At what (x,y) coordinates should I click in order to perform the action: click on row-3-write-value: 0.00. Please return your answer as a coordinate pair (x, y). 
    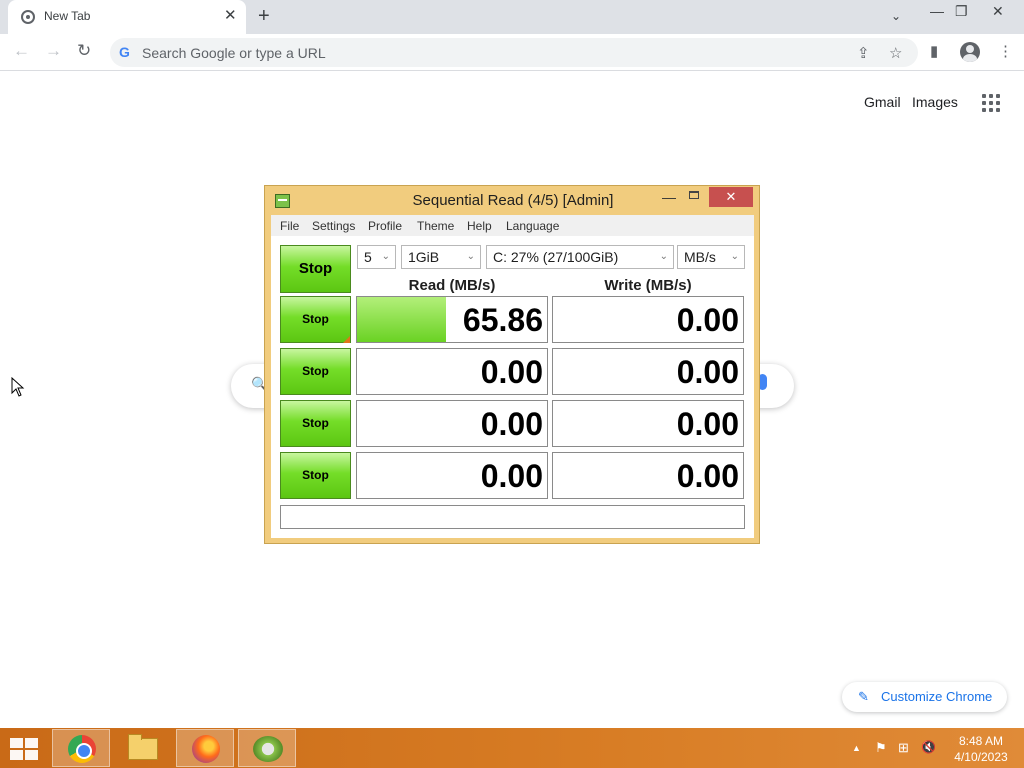
    Looking at the image, I should click on (707, 424).